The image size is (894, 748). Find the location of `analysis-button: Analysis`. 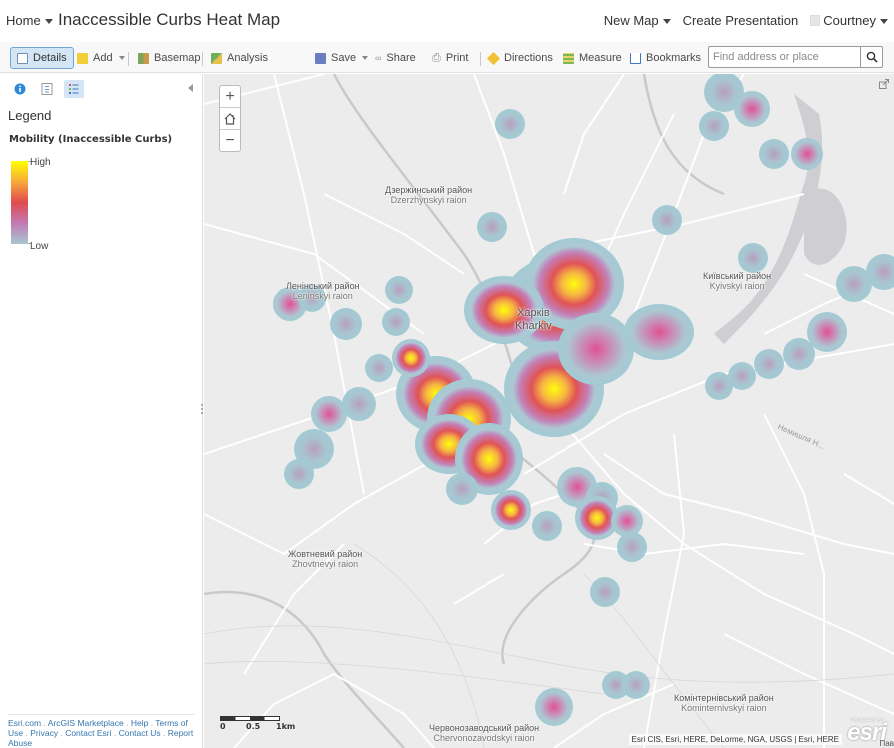

analysis-button: Analysis is located at coordinates (239, 58).